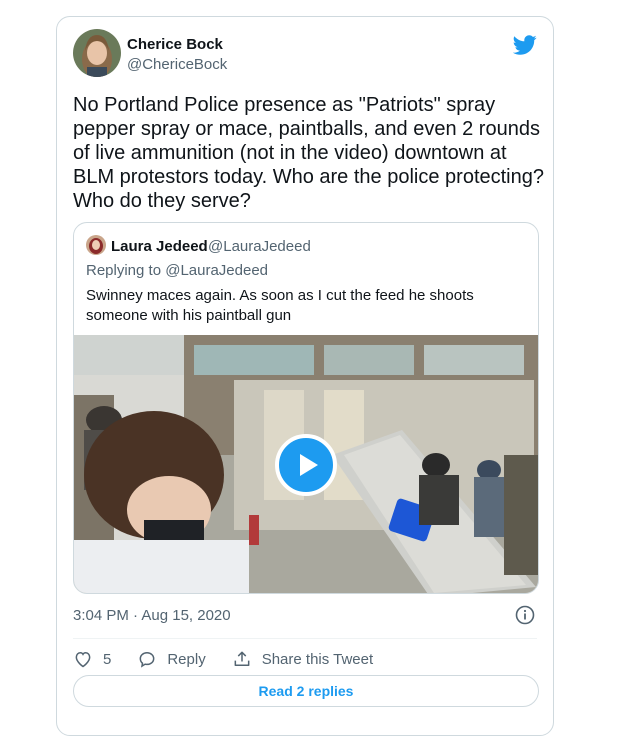  What do you see at coordinates (96, 245) in the screenshot?
I see `quoted-avatar` at bounding box center [96, 245].